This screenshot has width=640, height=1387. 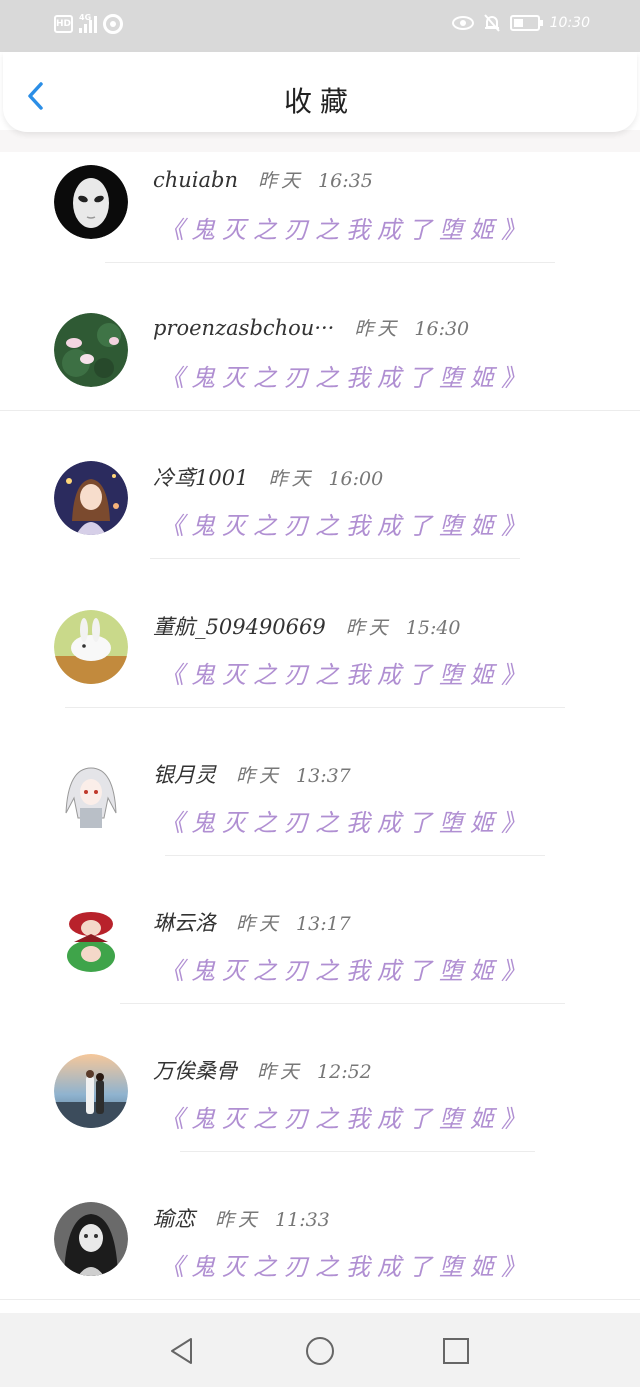 I want to click on user-name: 董航_509490669, so click(x=239, y=626).